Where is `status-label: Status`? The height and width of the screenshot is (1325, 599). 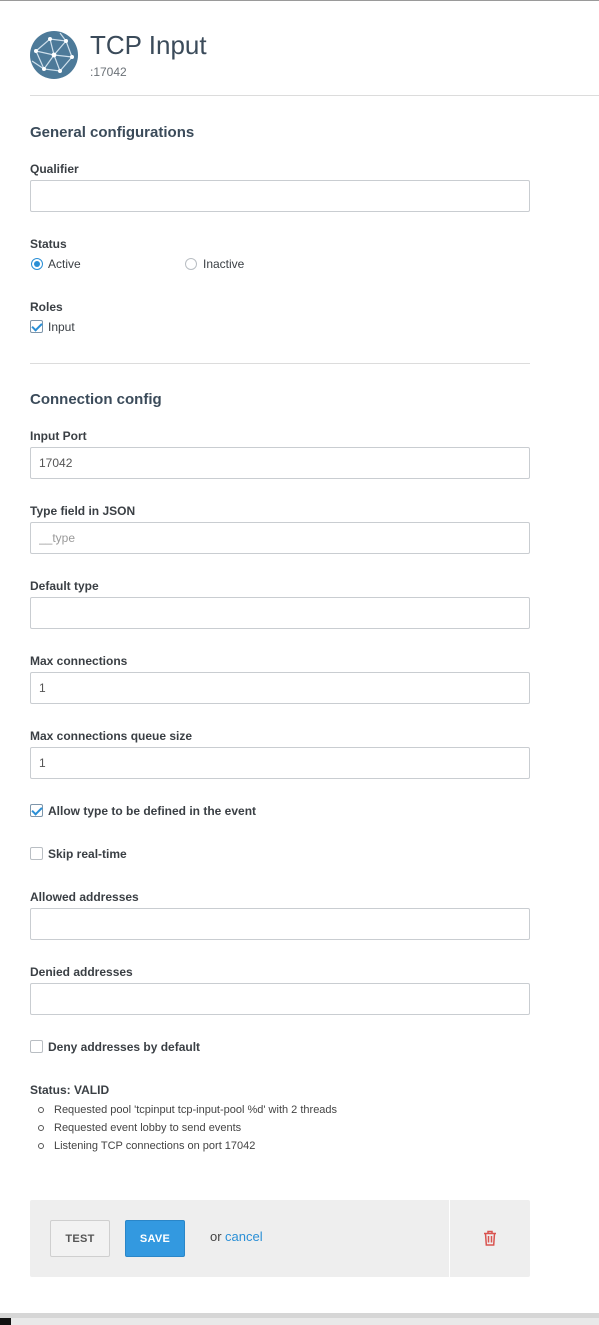 status-label: Status is located at coordinates (48, 244).